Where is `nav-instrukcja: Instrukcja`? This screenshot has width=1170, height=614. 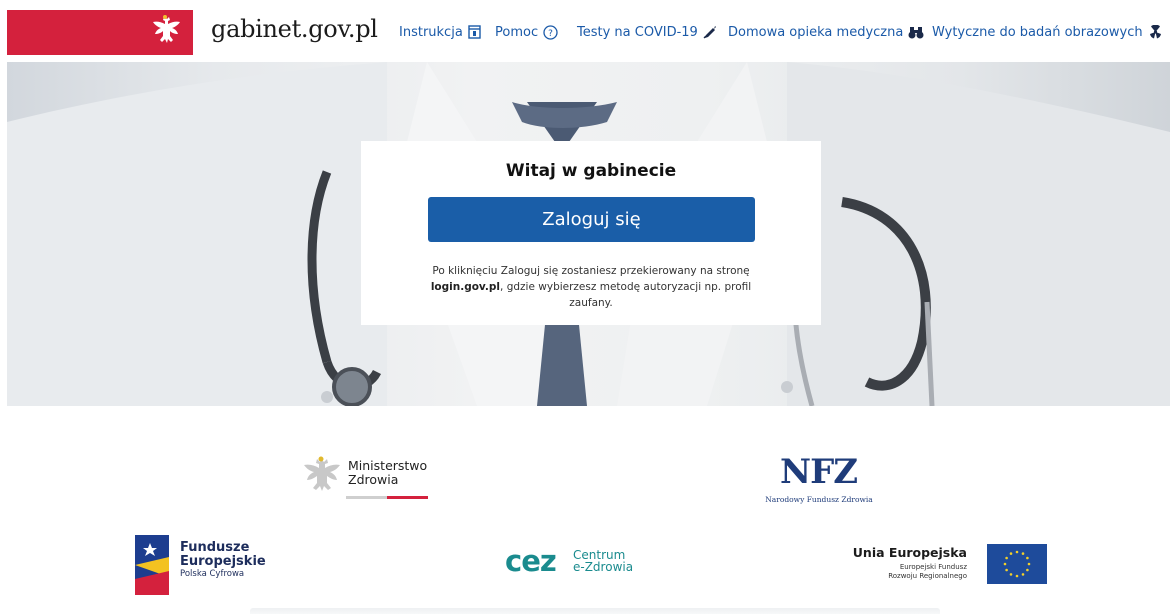 nav-instrukcja: Instrukcja is located at coordinates (440, 32).